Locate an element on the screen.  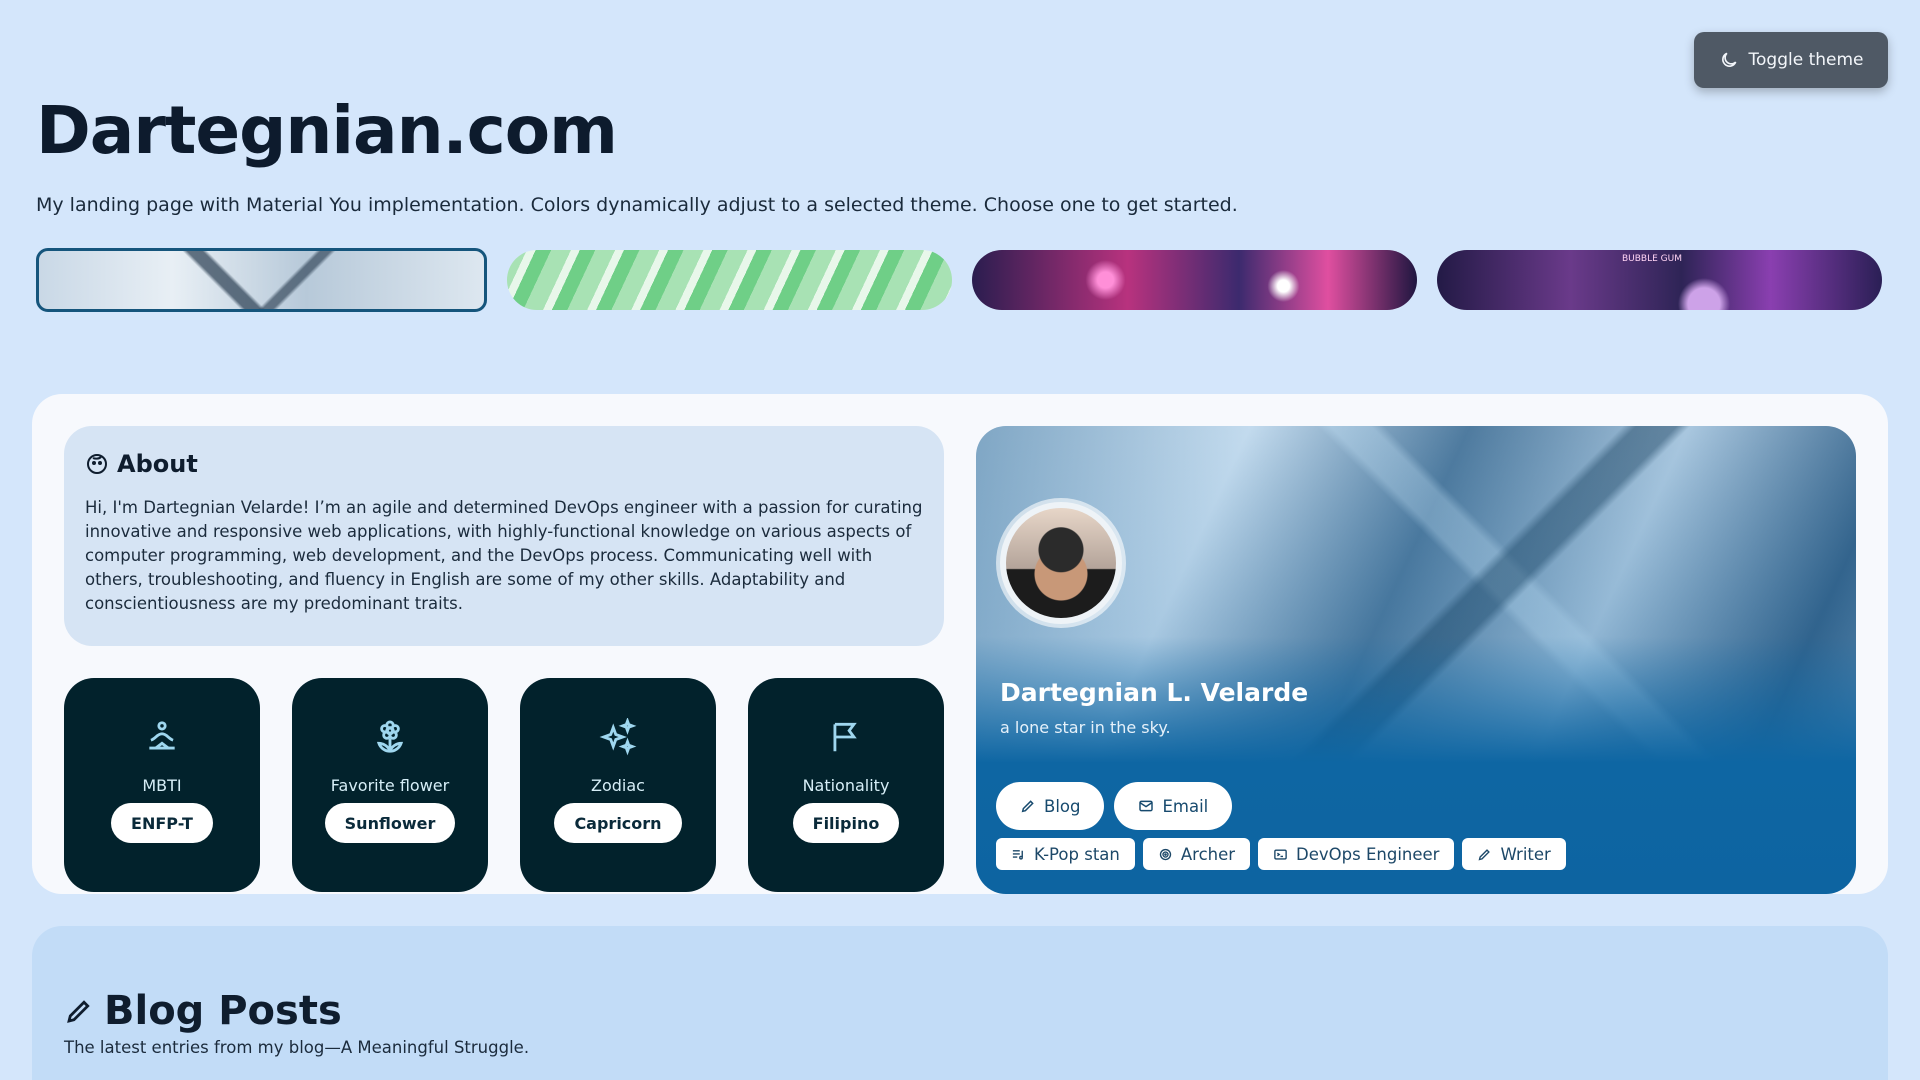
avatar-photo is located at coordinates (1061, 563).